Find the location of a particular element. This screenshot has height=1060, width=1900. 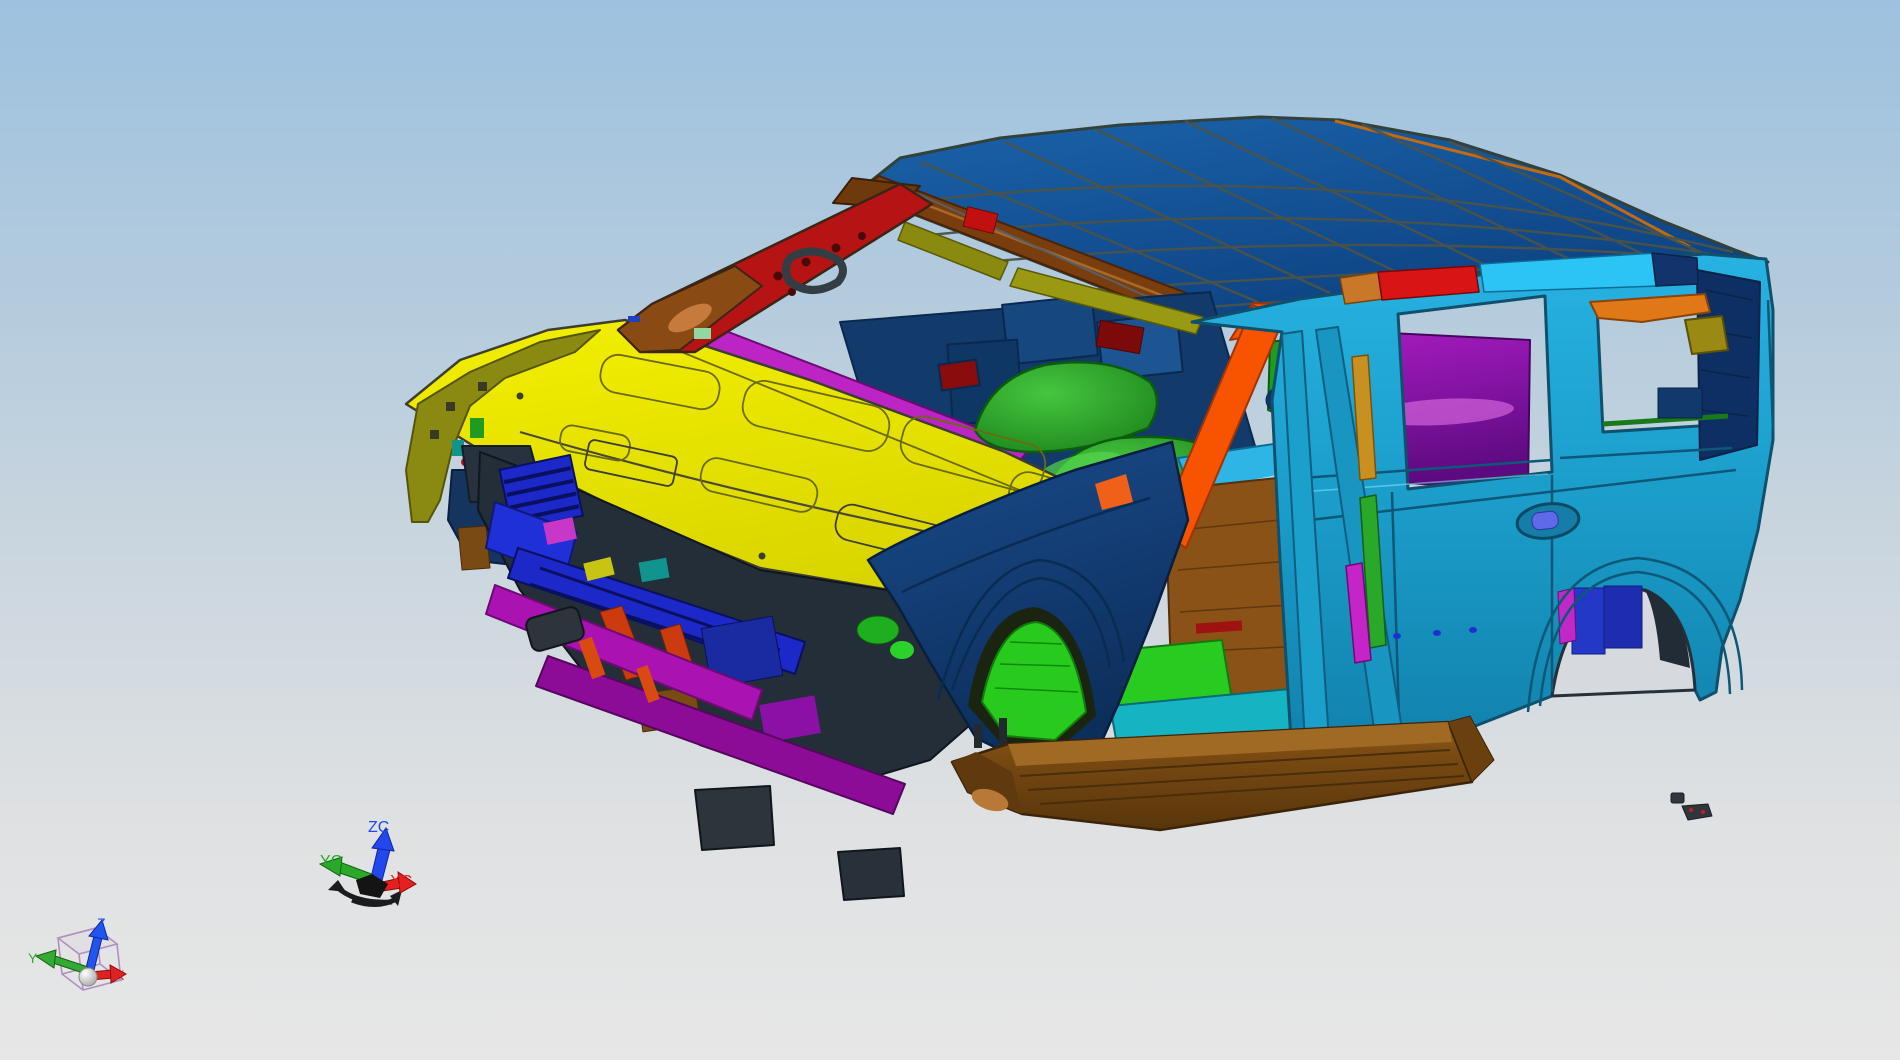

engine-bay-green is located at coordinates (878, 630).